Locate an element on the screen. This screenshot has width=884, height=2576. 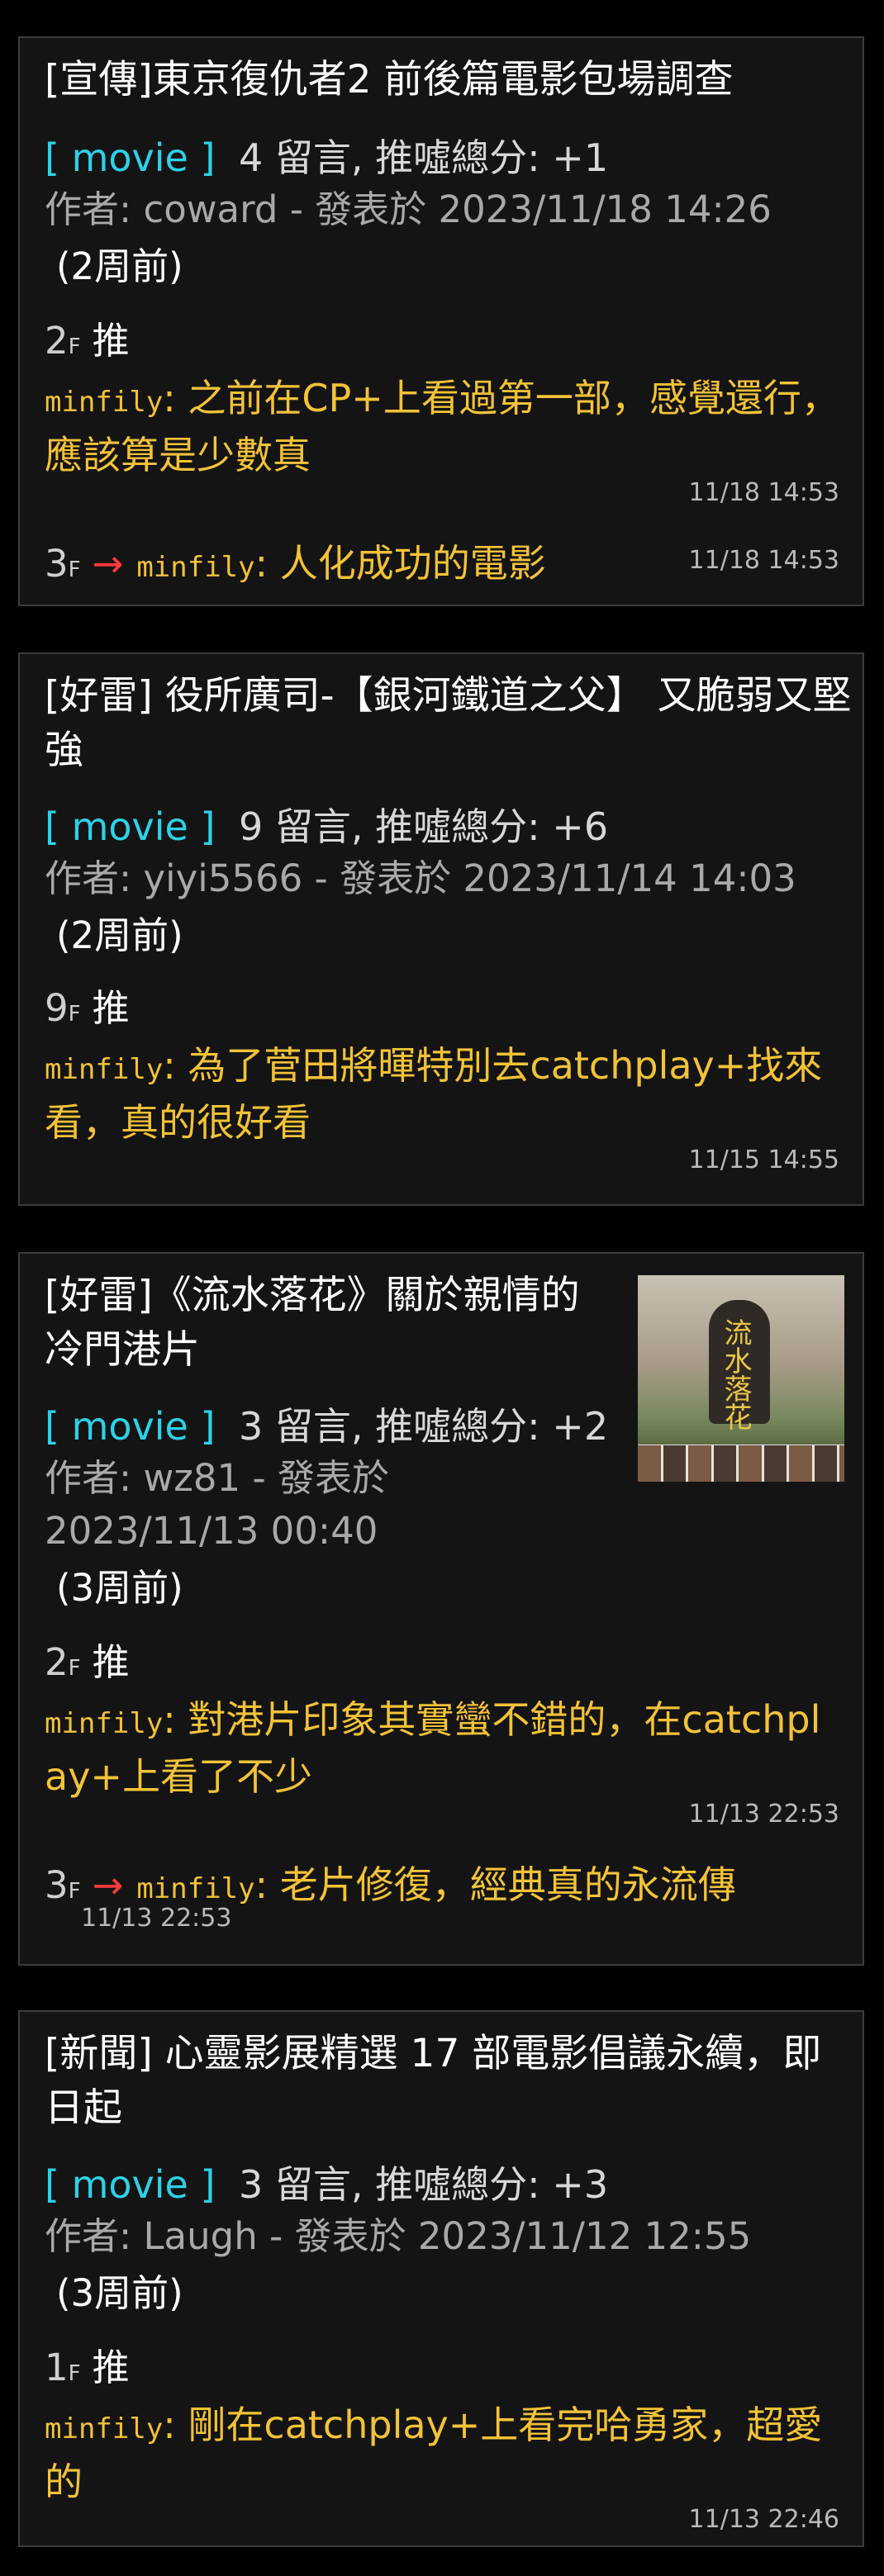
comment-floor: 9F 推 is located at coordinates (87, 1008).